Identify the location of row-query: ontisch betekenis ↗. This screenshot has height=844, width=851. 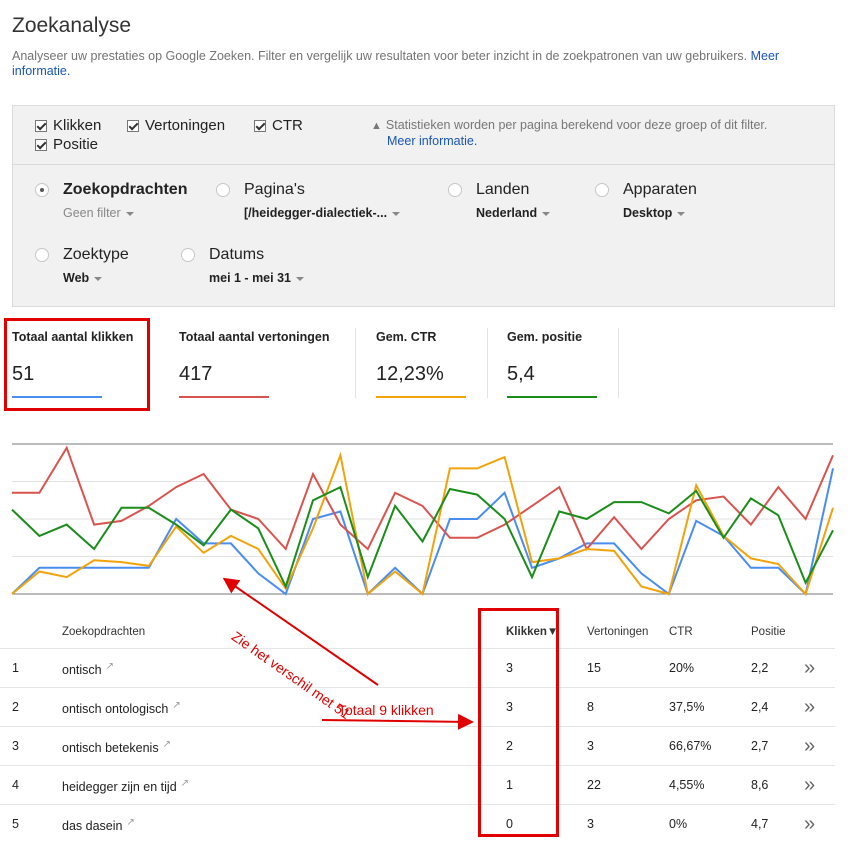
(116, 747).